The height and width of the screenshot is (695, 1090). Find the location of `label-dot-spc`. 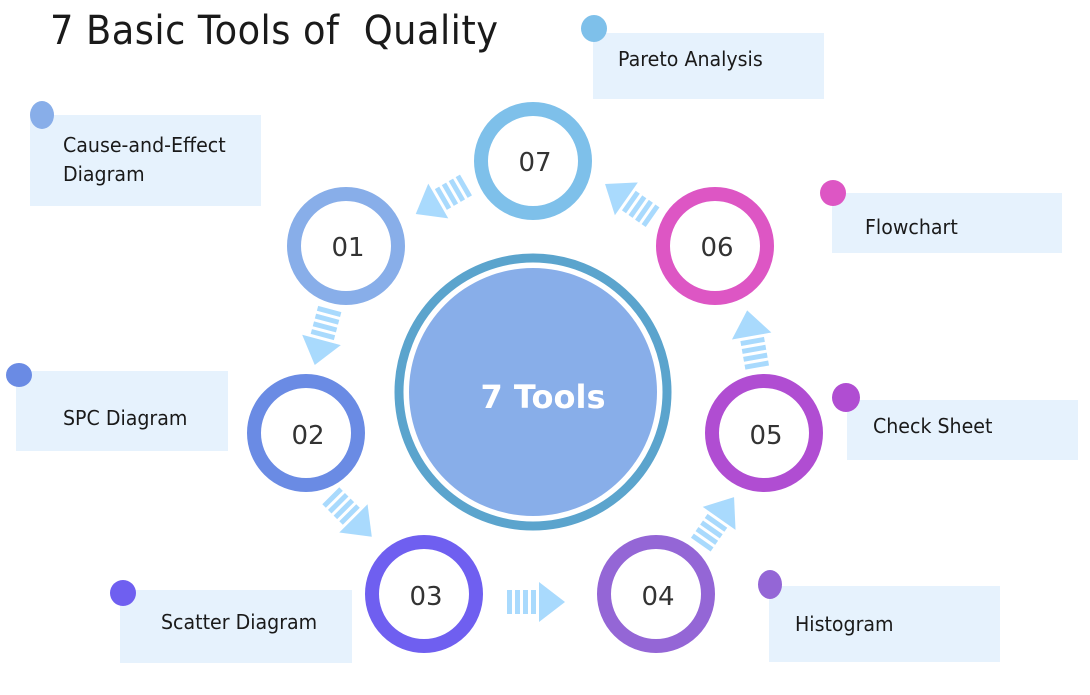

label-dot-spc is located at coordinates (19, 375).